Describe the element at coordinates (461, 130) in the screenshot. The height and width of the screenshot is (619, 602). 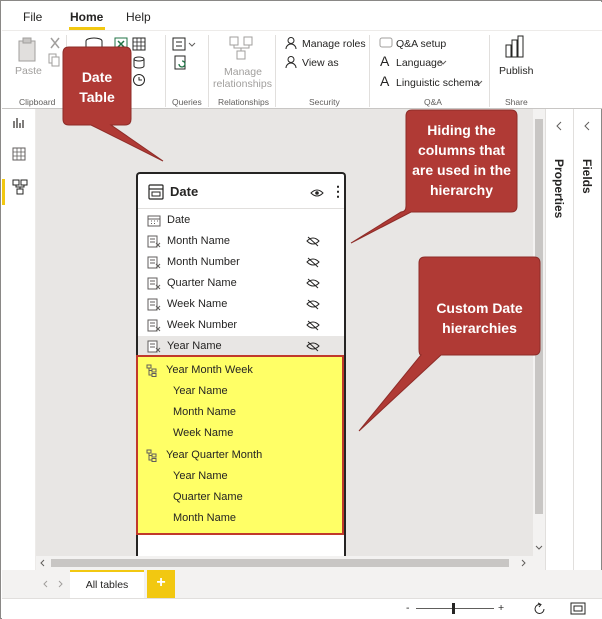
I see `callout-line: Hiding the` at that location.